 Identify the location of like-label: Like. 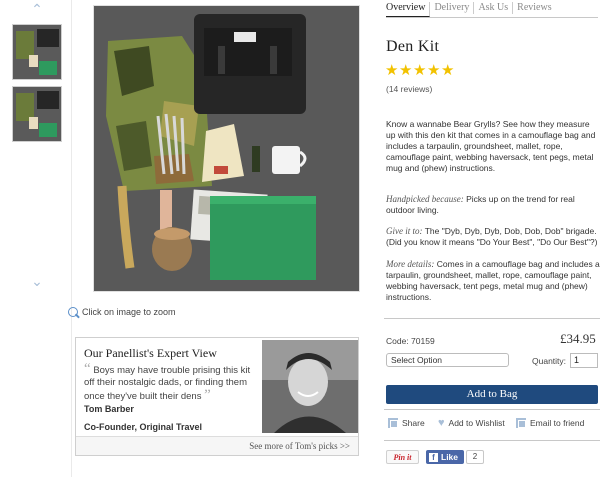
(450, 457).